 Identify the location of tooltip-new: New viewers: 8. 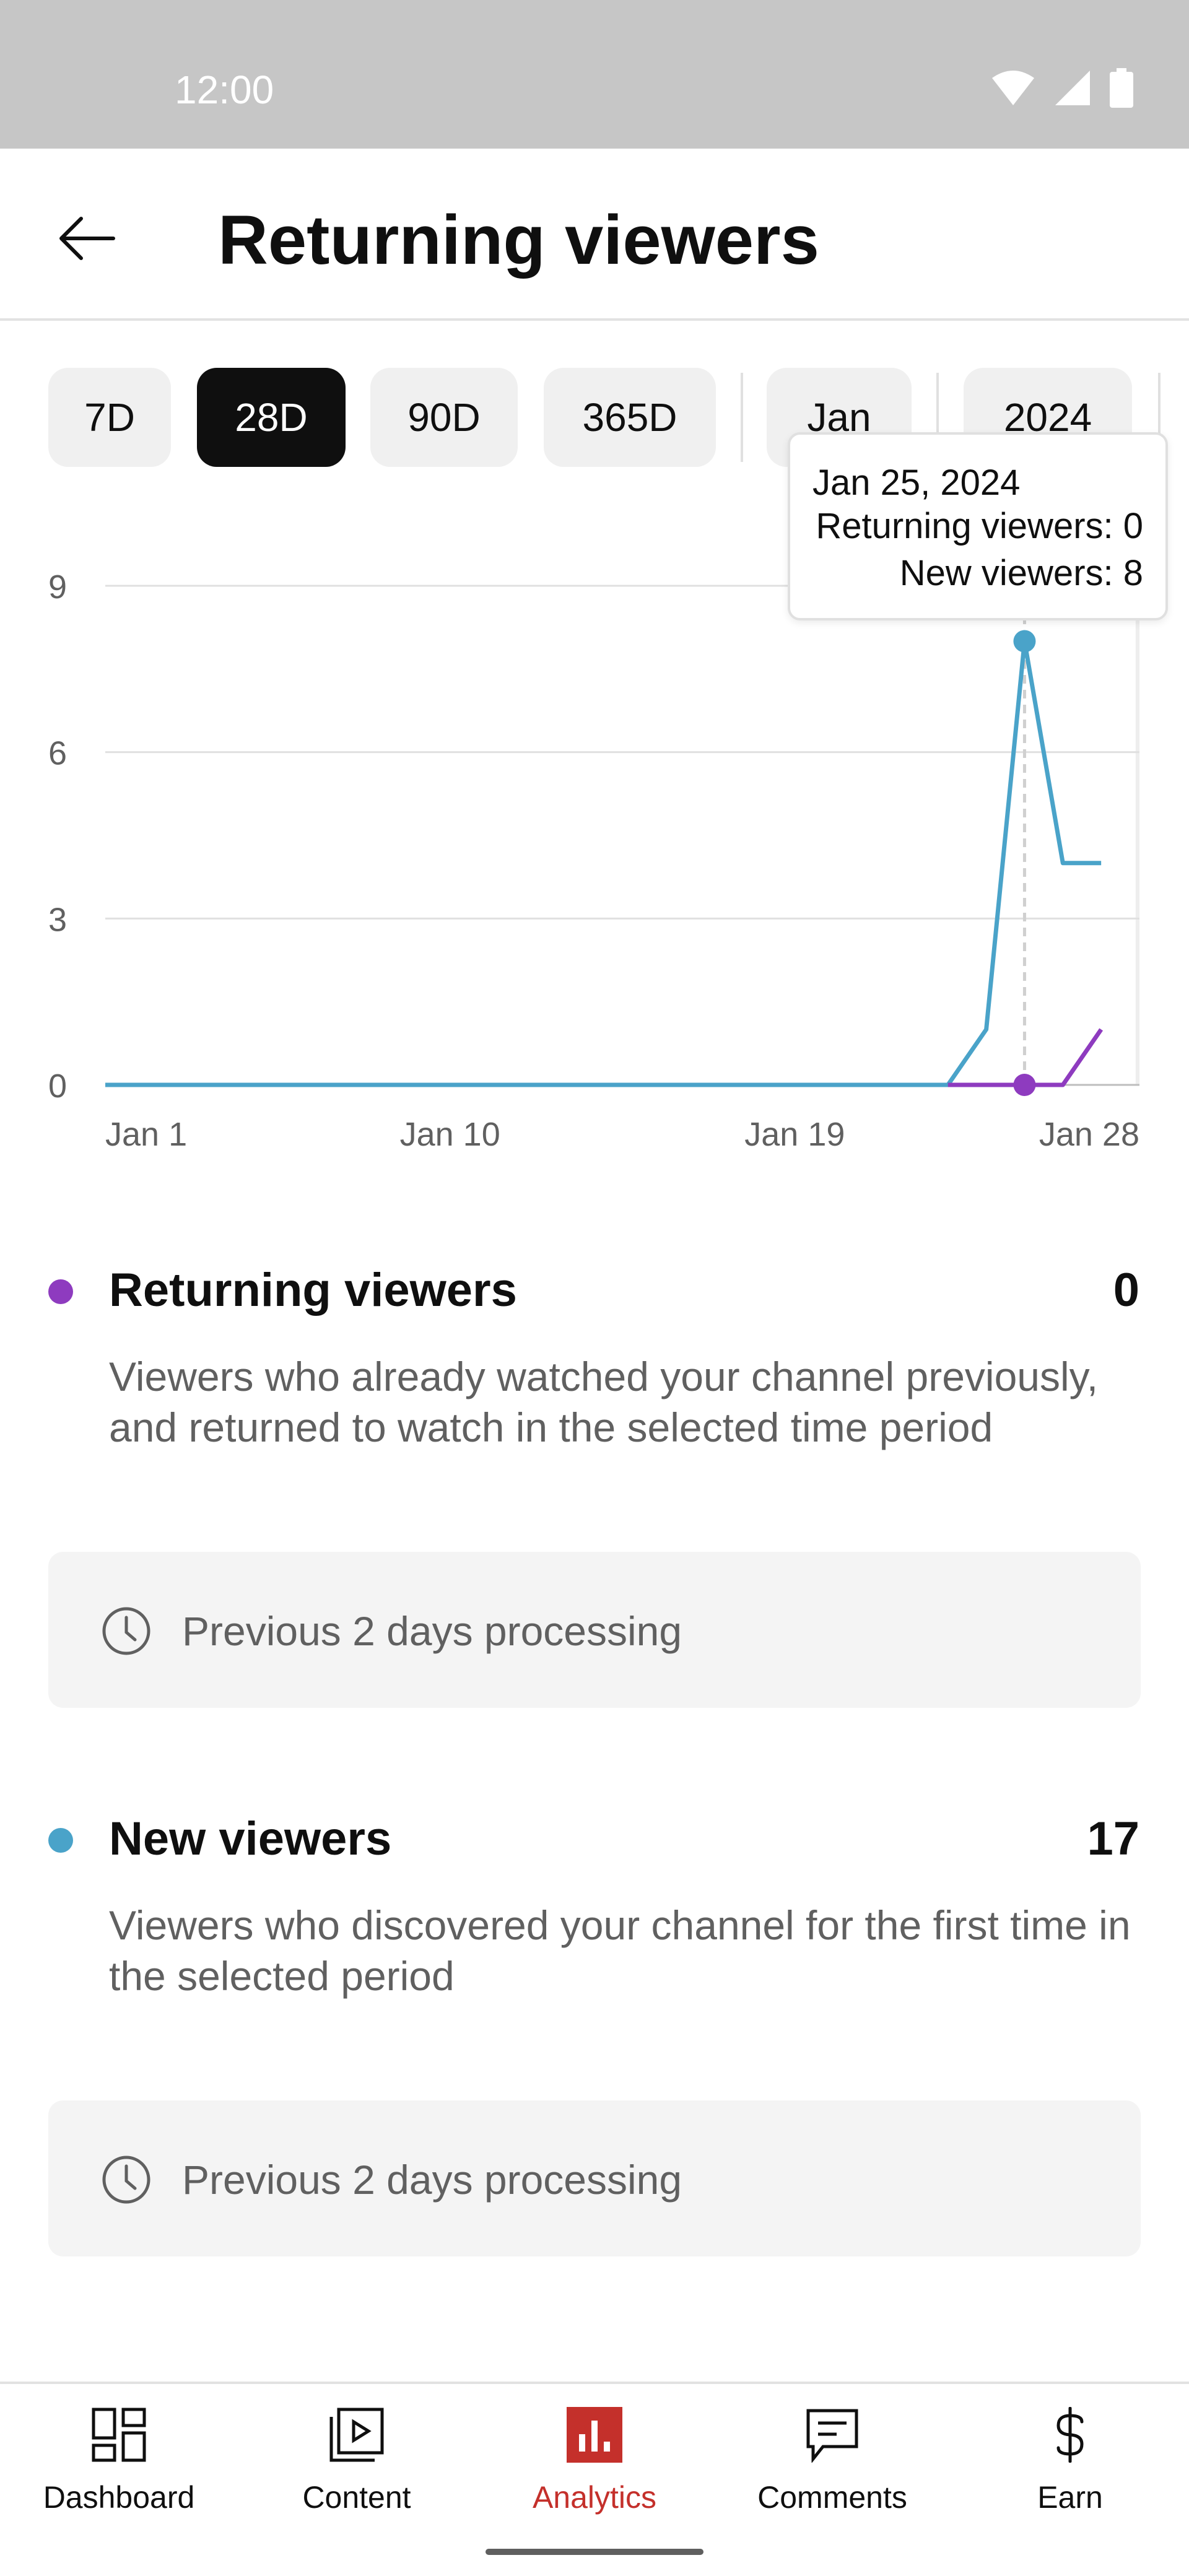
(1021, 573).